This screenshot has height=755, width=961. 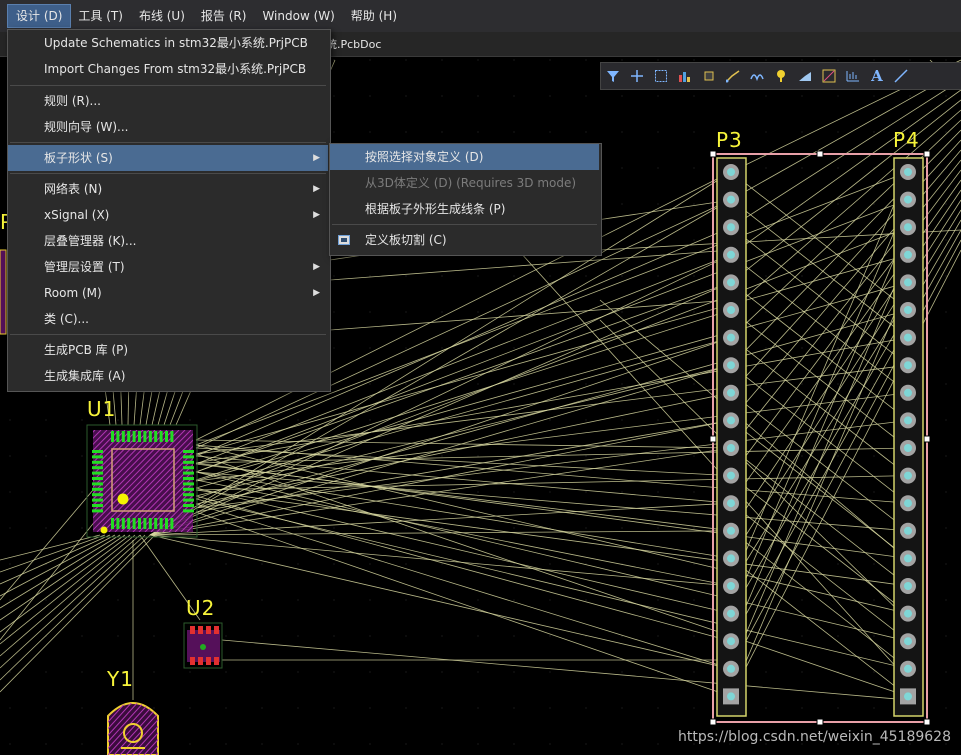 I want to click on menu-import-changes: Import Changes From stm32最小系统.PrjPCB, so click(x=168, y=69).